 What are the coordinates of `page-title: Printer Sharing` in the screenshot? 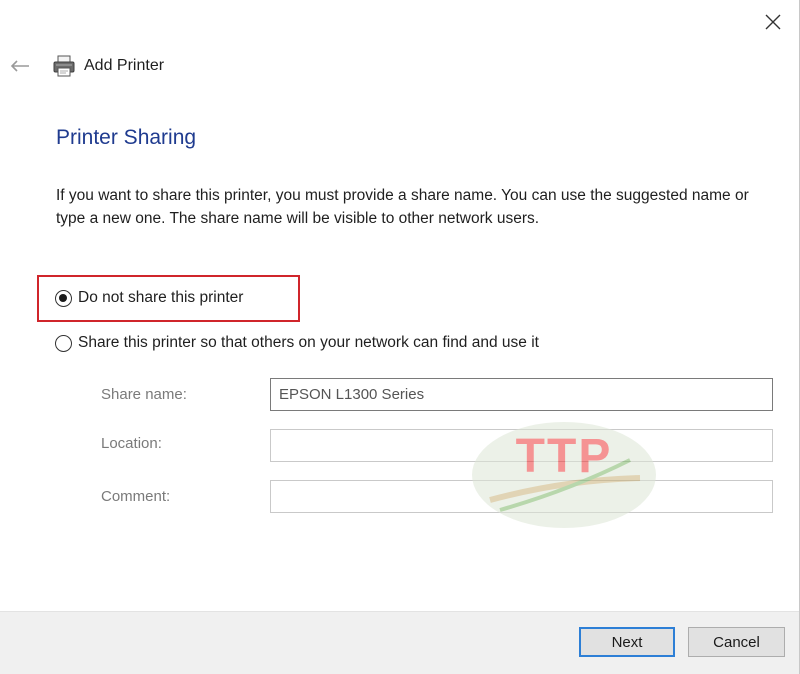 It's located at (126, 137).